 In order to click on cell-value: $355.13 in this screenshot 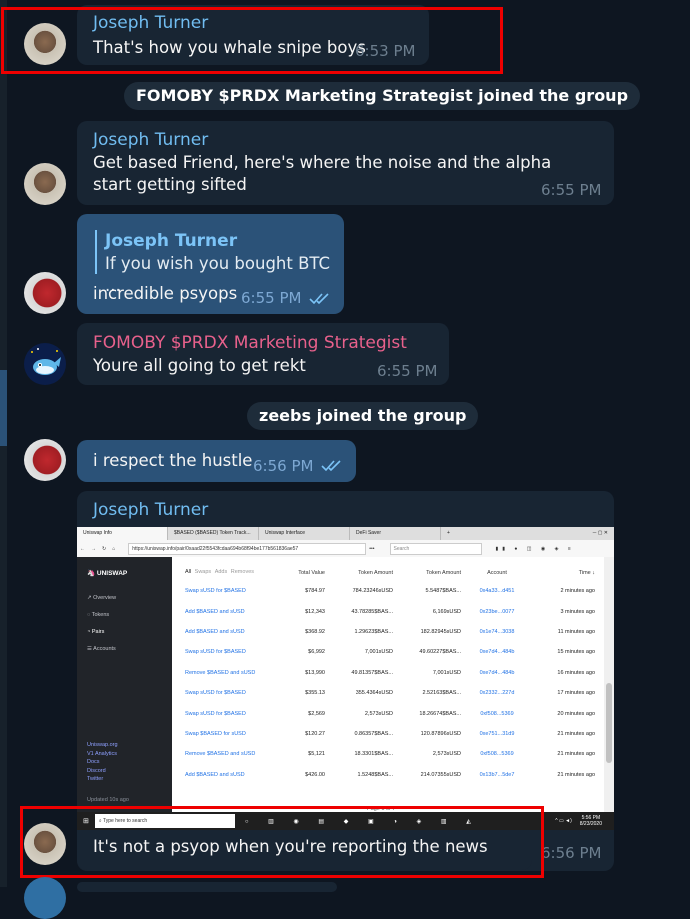, I will do `click(315, 693)`.